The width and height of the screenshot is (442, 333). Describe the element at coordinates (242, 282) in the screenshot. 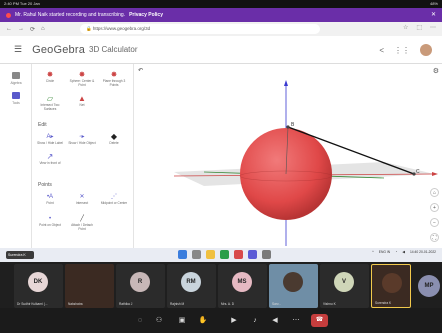

I see `avatar: MS` at that location.